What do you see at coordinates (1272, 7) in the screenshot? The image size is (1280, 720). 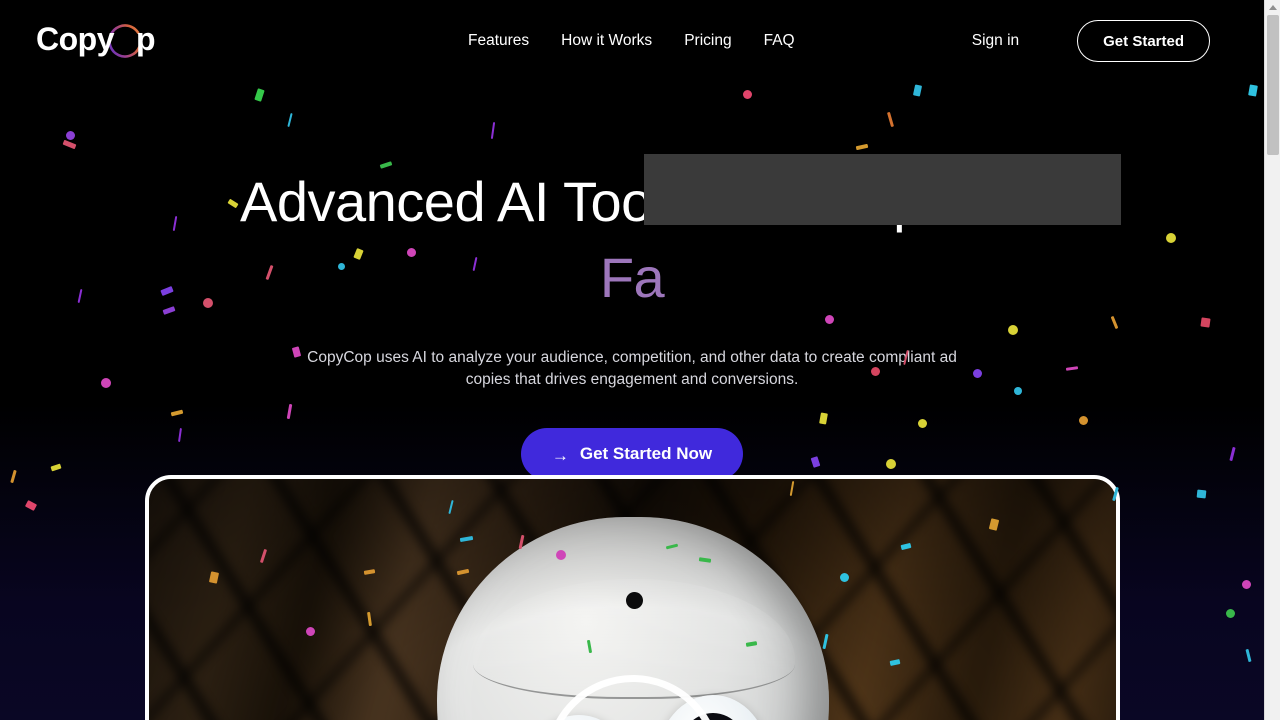 I see `scroll-up-arrow-icon` at bounding box center [1272, 7].